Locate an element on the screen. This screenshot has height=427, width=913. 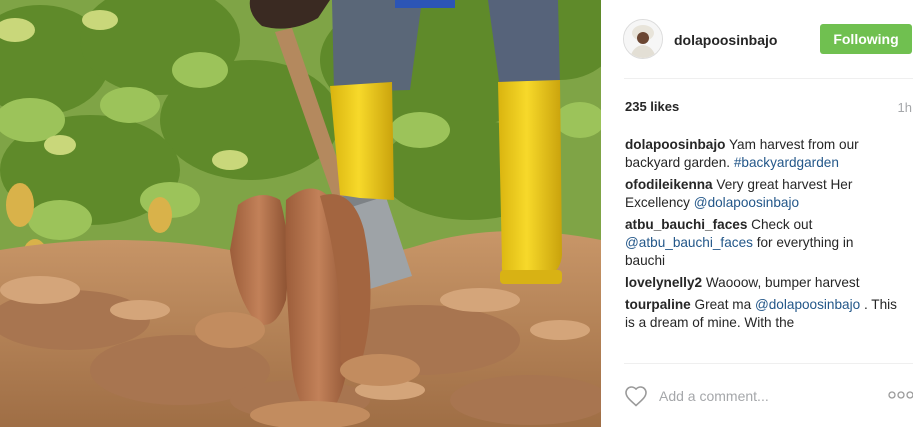
add-comment-input is located at coordinates (759, 396).